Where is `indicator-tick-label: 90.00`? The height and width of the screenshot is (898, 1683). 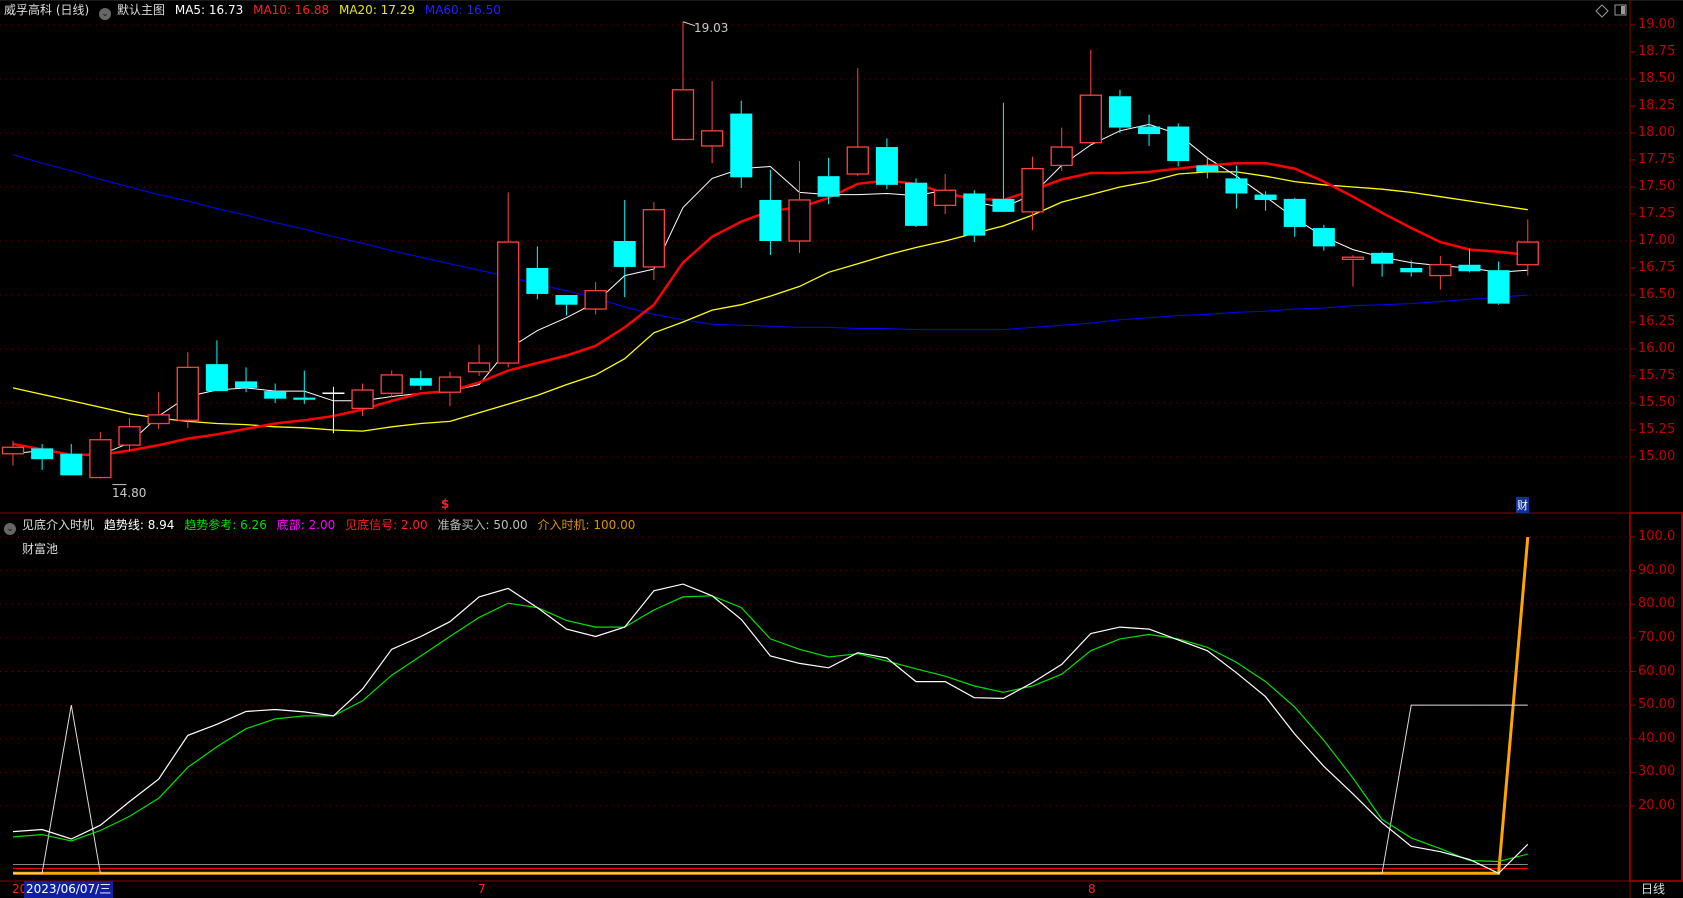 indicator-tick-label: 90.00 is located at coordinates (1657, 570).